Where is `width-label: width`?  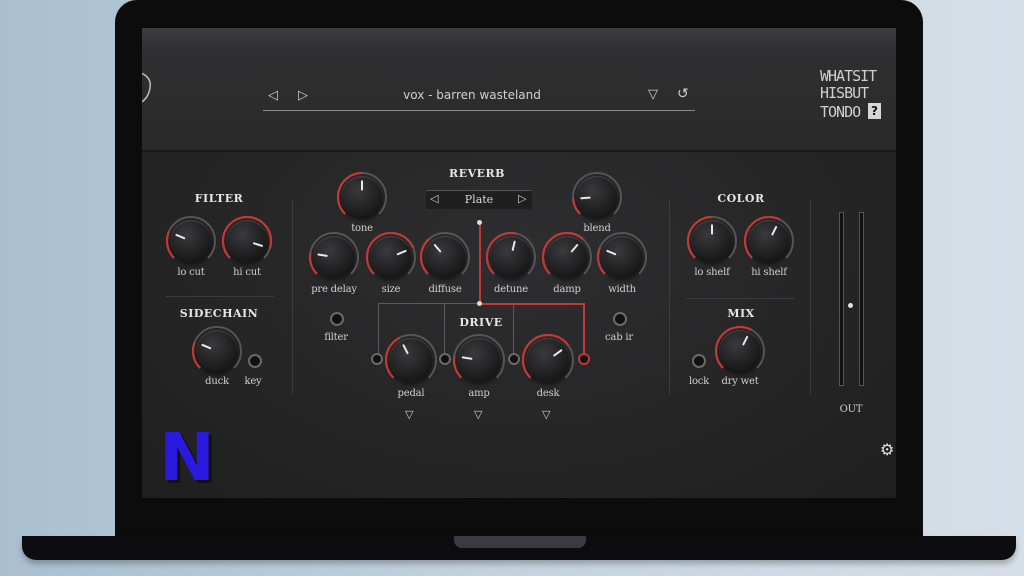 width-label: width is located at coordinates (622, 289).